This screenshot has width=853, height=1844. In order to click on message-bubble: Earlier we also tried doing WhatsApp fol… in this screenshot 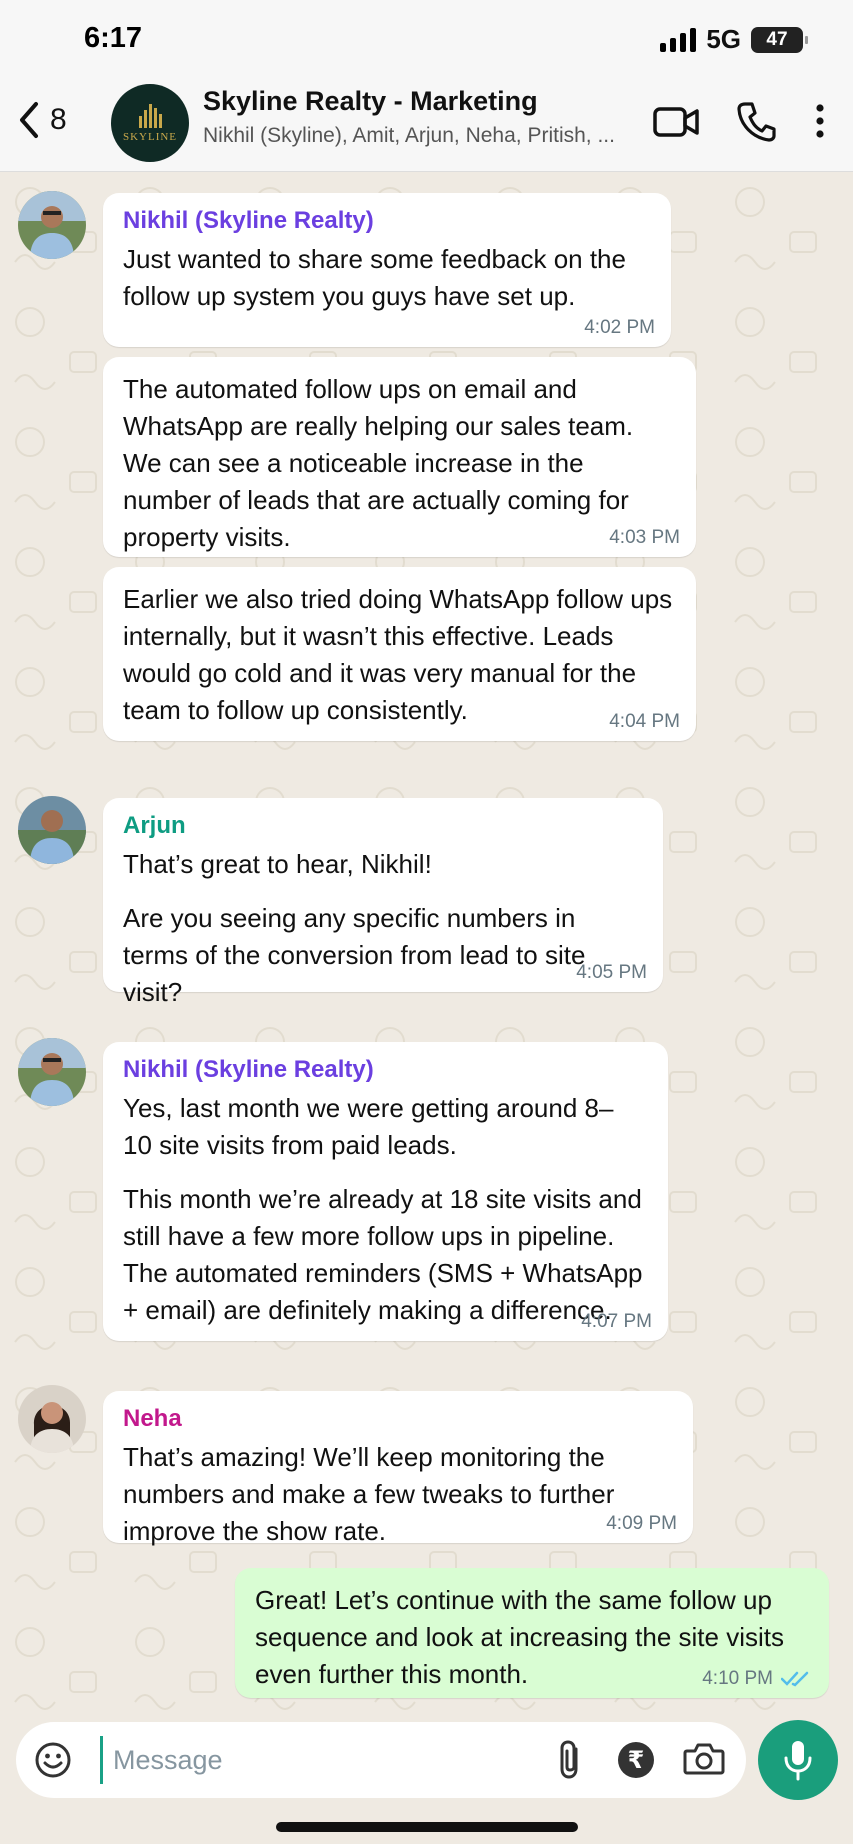, I will do `click(399, 654)`.